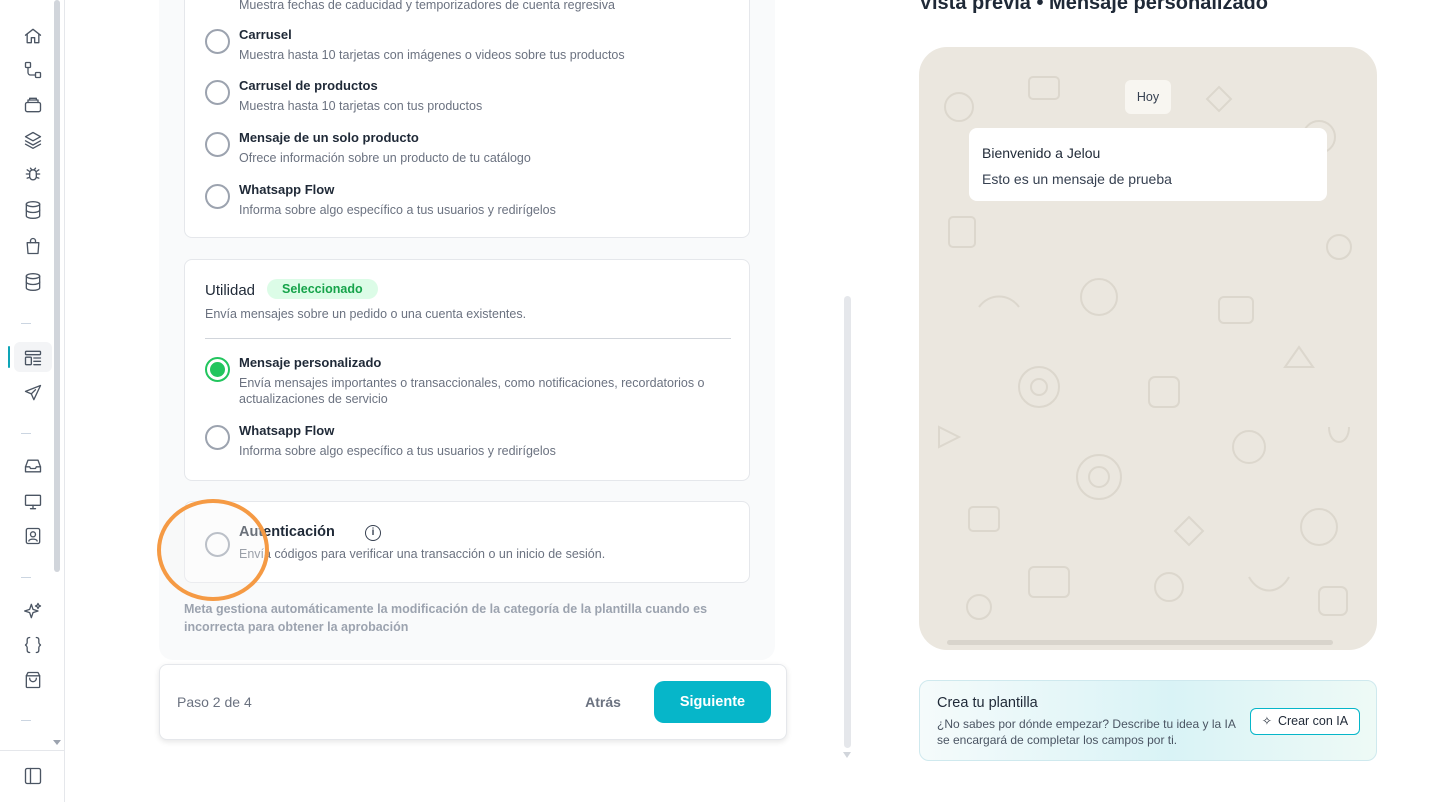  What do you see at coordinates (1140, 642) in the screenshot?
I see `preview-scrollbar` at bounding box center [1140, 642].